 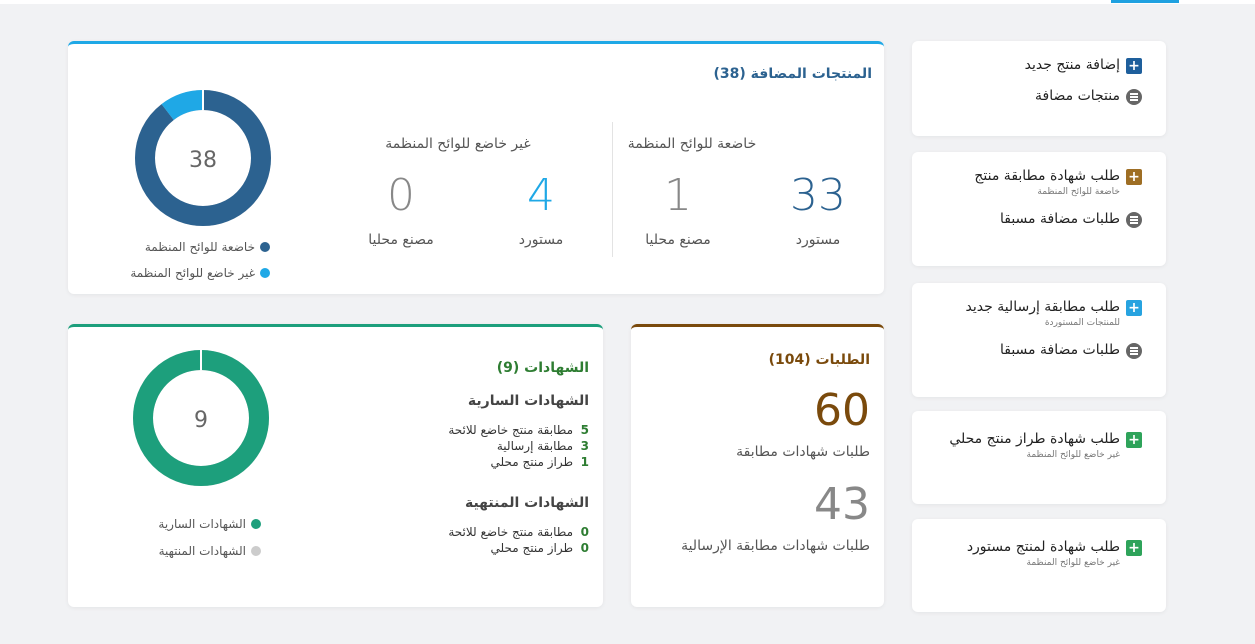 What do you see at coordinates (1047, 176) in the screenshot?
I see `conformity-request-title: طلب شهادة مطابقة منتج` at bounding box center [1047, 176].